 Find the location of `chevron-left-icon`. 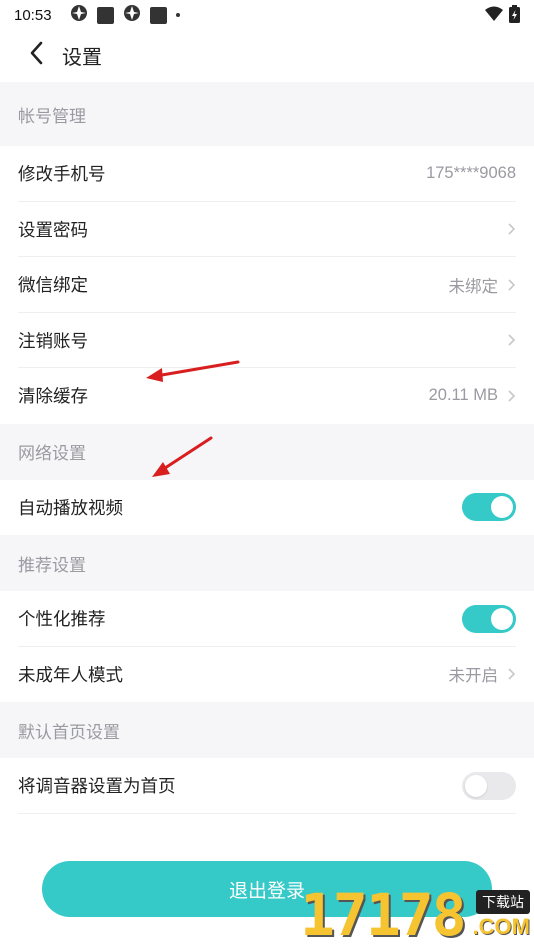

chevron-left-icon is located at coordinates (36, 55).